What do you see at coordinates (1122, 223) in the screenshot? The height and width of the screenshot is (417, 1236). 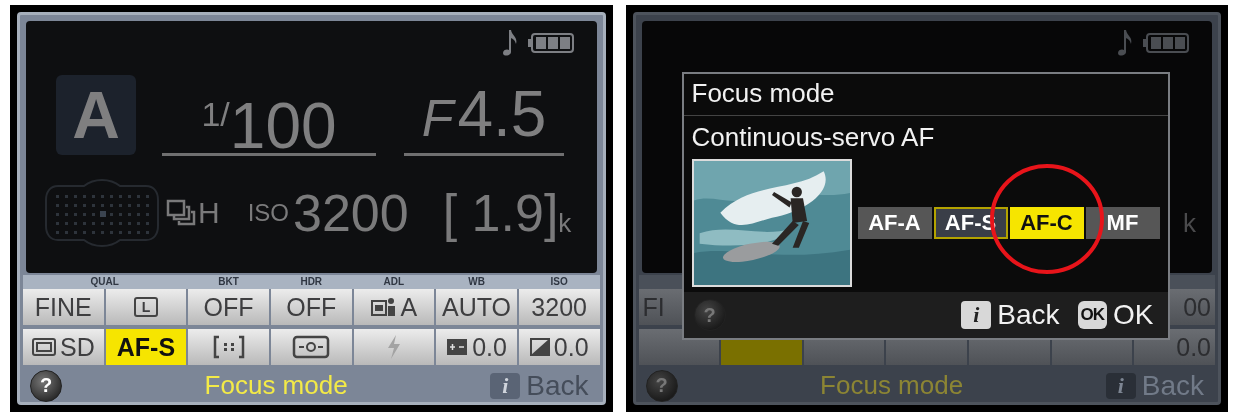 I see `focus-option: MF` at bounding box center [1122, 223].